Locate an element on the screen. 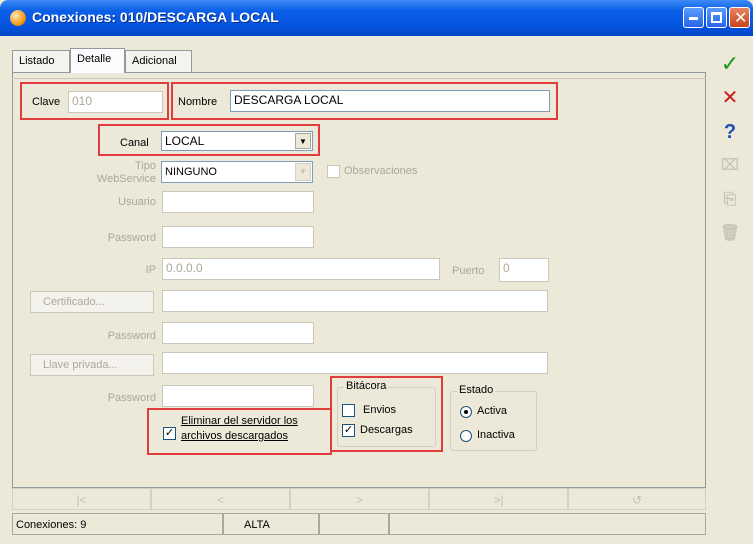  tipo-ws-select: NINGUNO ▼ is located at coordinates (237, 172).